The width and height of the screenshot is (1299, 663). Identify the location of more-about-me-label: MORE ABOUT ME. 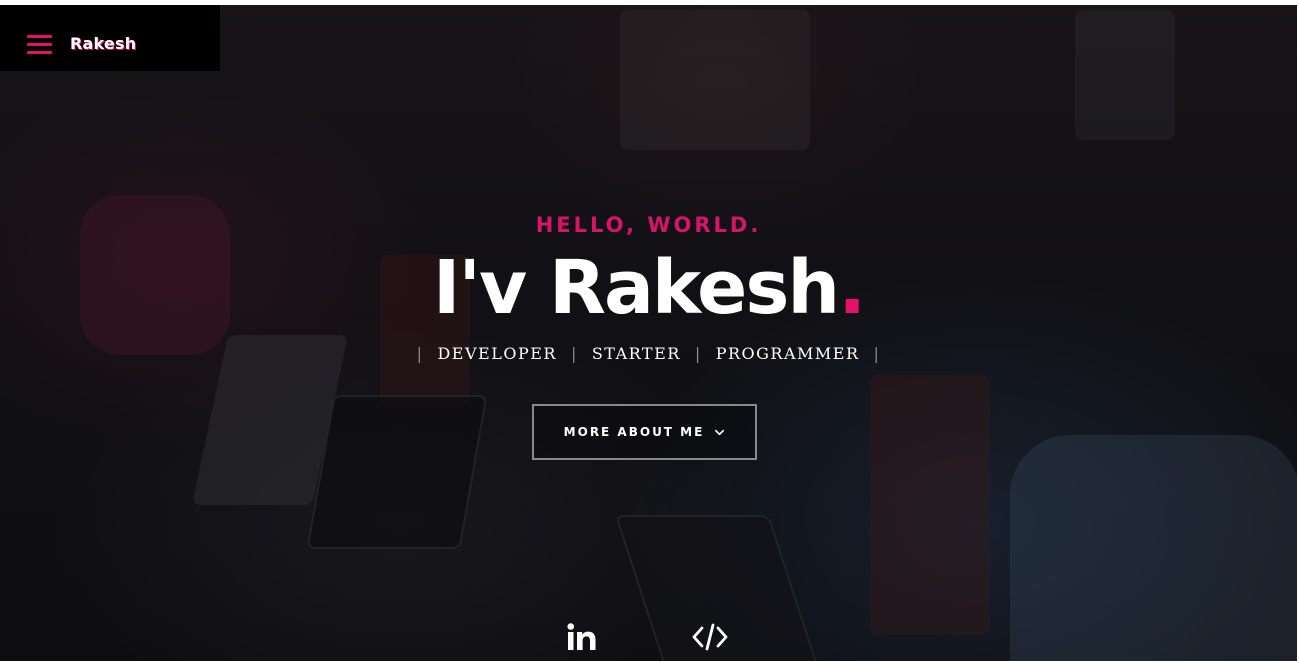
(634, 432).